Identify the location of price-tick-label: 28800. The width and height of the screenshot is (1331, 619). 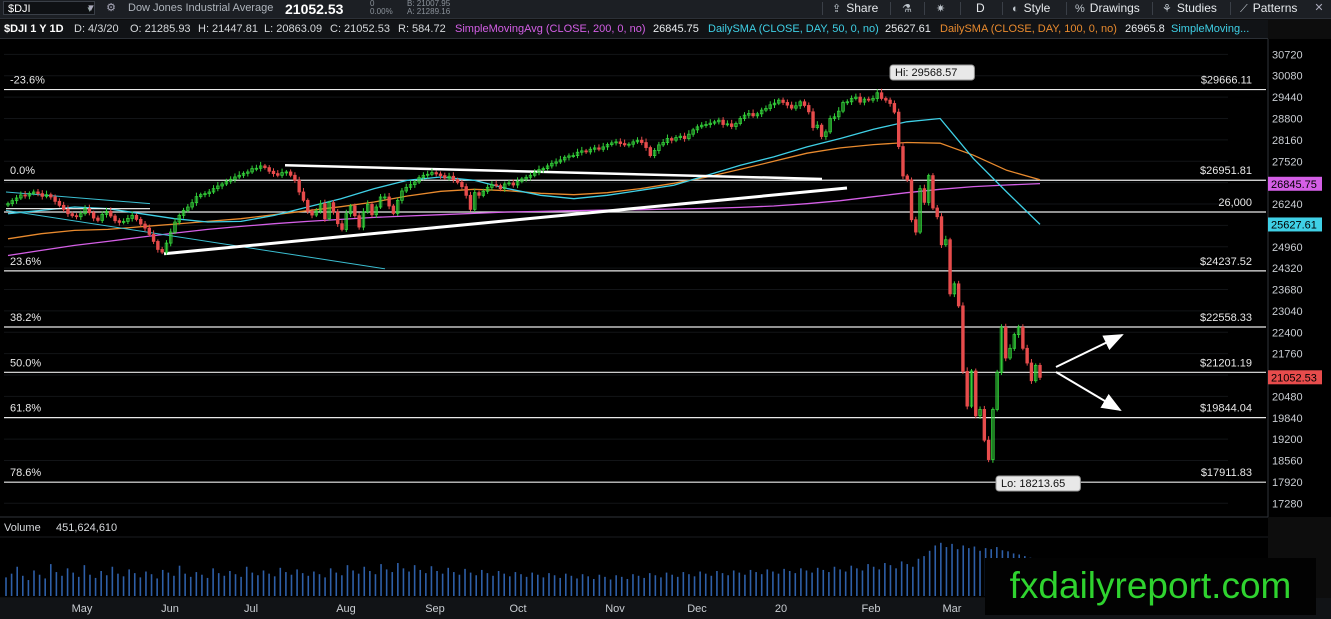
(1287, 119).